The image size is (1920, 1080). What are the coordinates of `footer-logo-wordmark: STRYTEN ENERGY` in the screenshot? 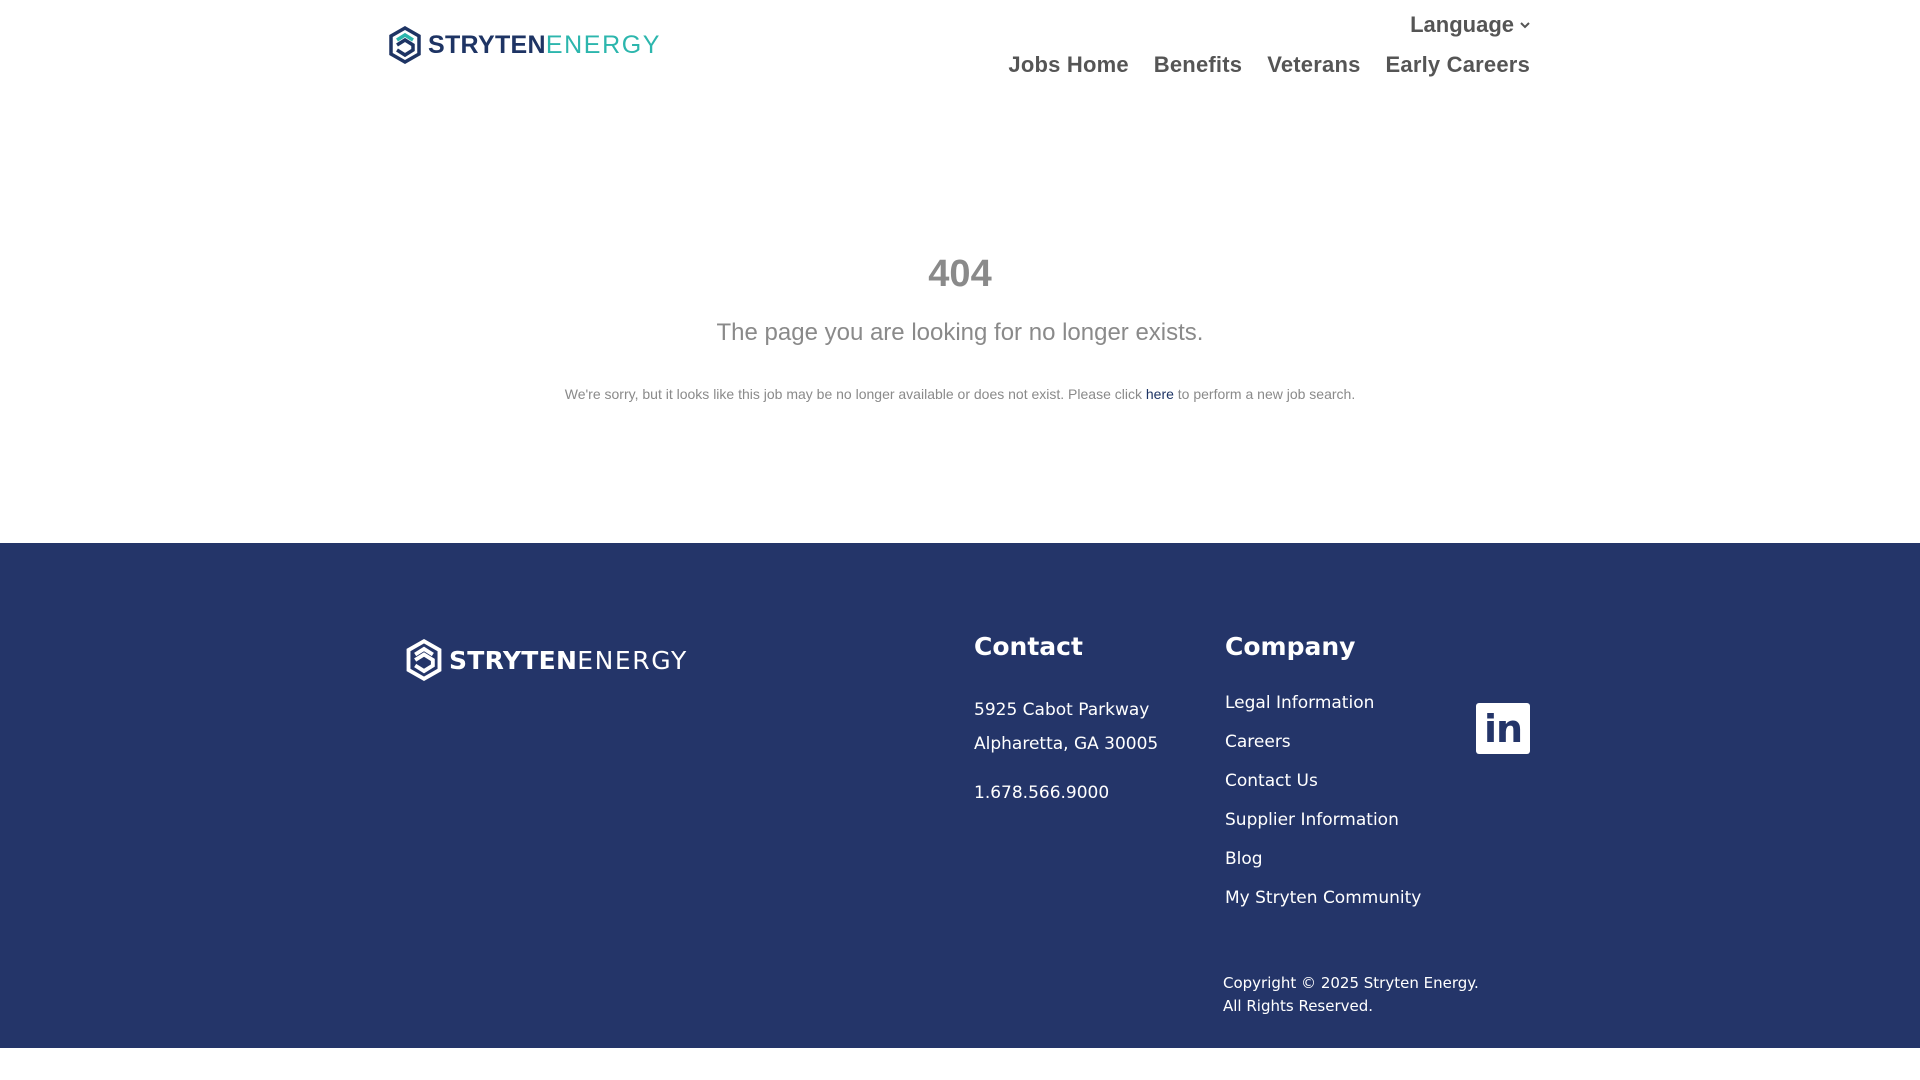 It's located at (568, 660).